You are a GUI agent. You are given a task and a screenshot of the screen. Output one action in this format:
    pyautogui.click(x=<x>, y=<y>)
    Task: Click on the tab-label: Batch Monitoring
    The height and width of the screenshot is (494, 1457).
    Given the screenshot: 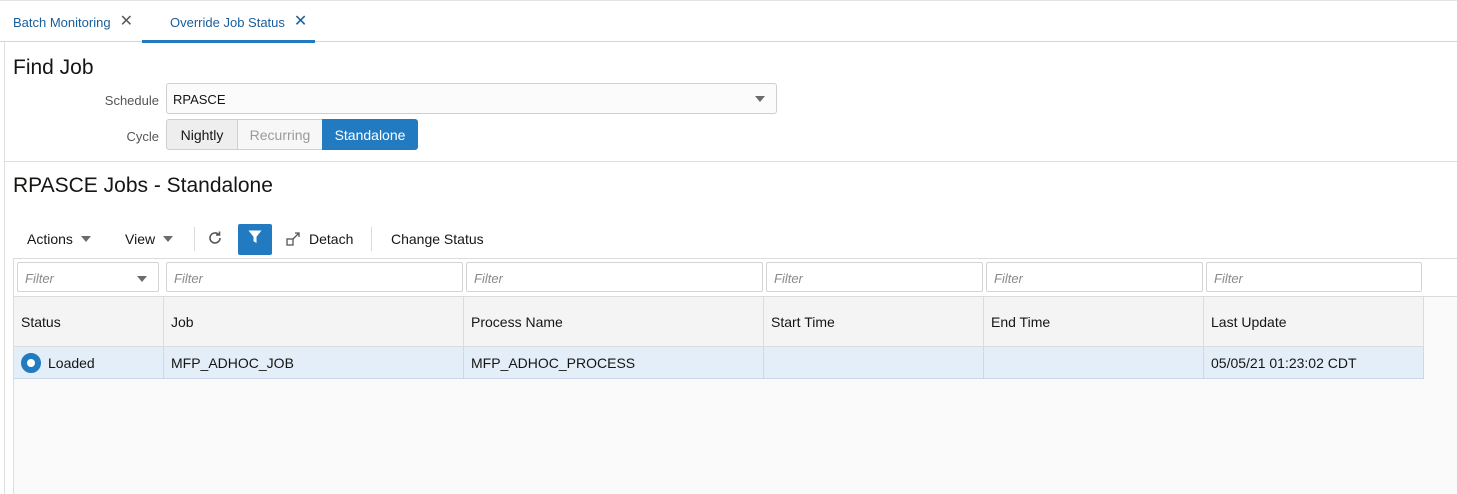 What is the action you would take?
    pyautogui.click(x=62, y=22)
    